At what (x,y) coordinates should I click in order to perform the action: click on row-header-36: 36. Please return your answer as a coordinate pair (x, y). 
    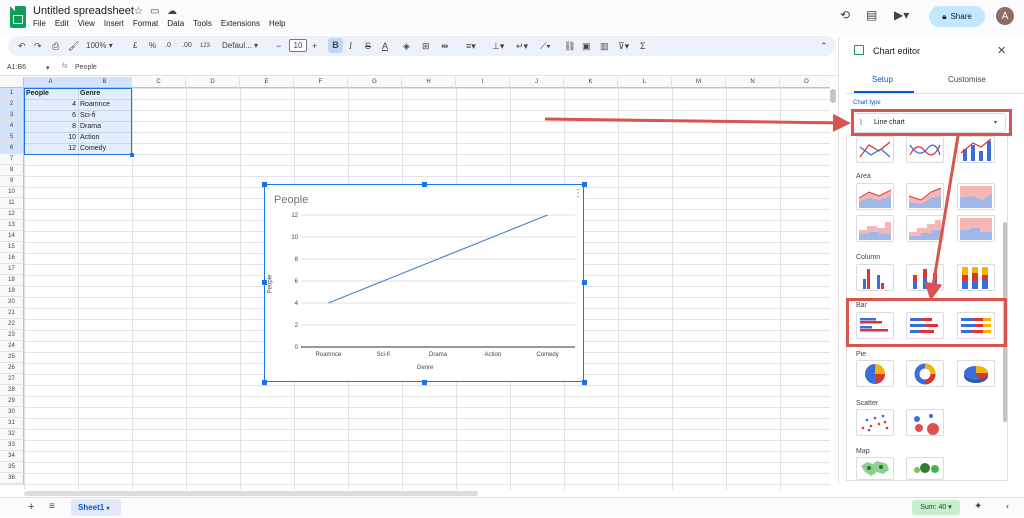
    Looking at the image, I should click on (12, 478).